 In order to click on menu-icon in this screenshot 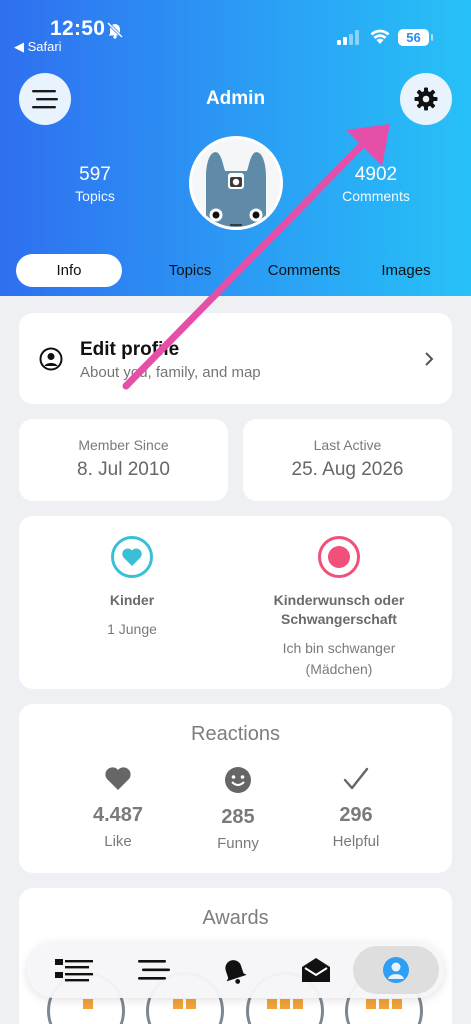, I will do `click(154, 970)`.